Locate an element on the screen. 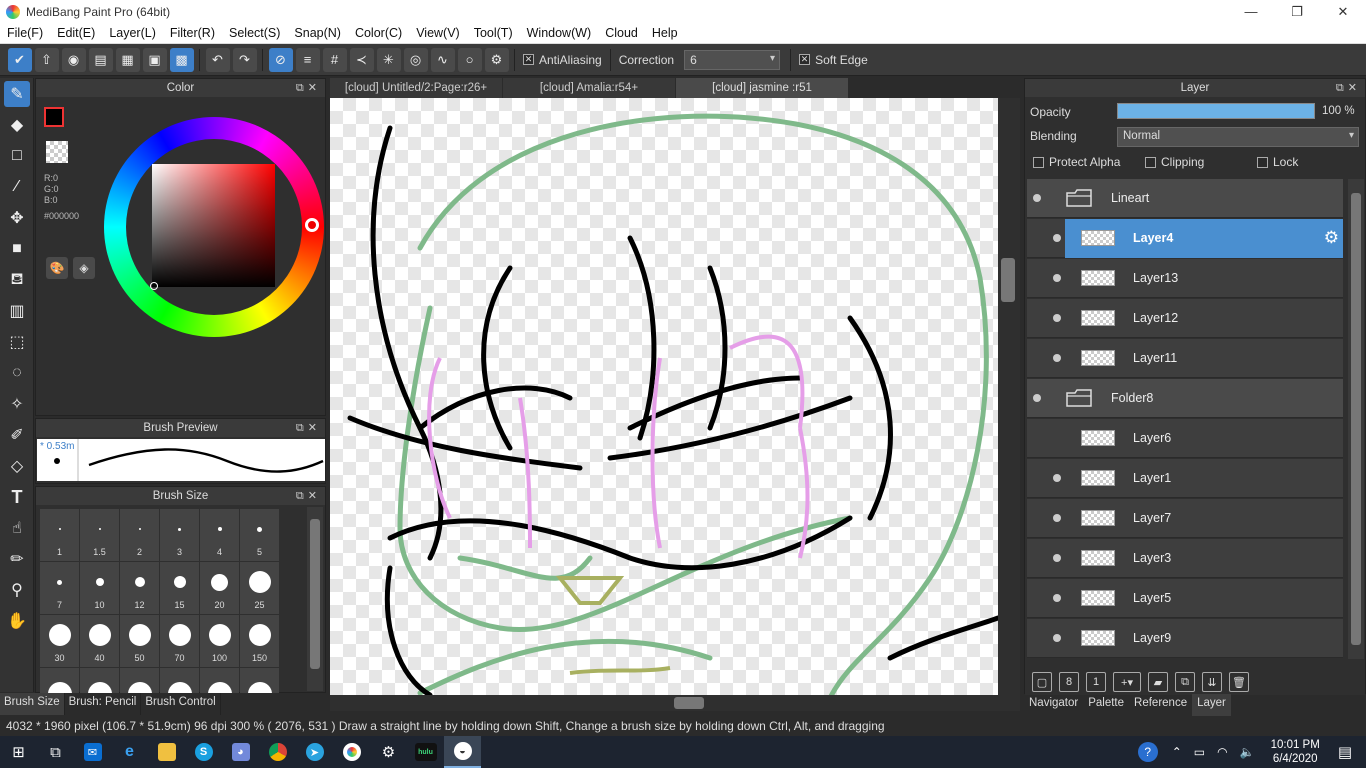 The width and height of the screenshot is (1366, 768). clipping-checkbox is located at coordinates (1150, 162).